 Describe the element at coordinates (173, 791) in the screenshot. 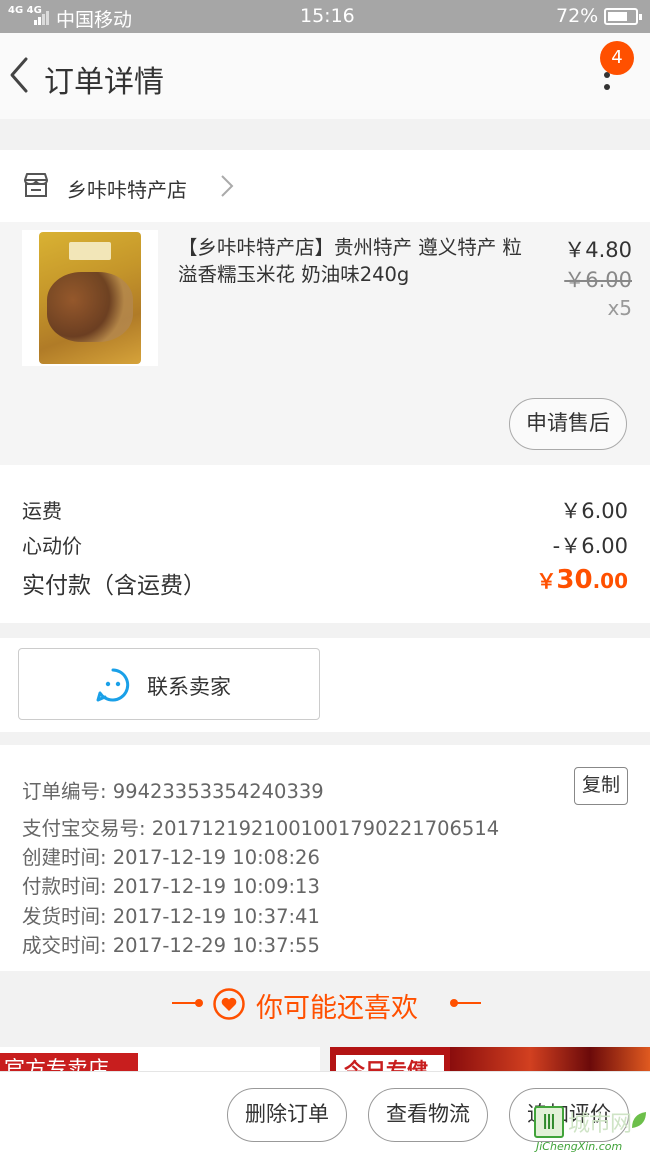

I see `order-number: 订单编号: 99423353354240339` at that location.